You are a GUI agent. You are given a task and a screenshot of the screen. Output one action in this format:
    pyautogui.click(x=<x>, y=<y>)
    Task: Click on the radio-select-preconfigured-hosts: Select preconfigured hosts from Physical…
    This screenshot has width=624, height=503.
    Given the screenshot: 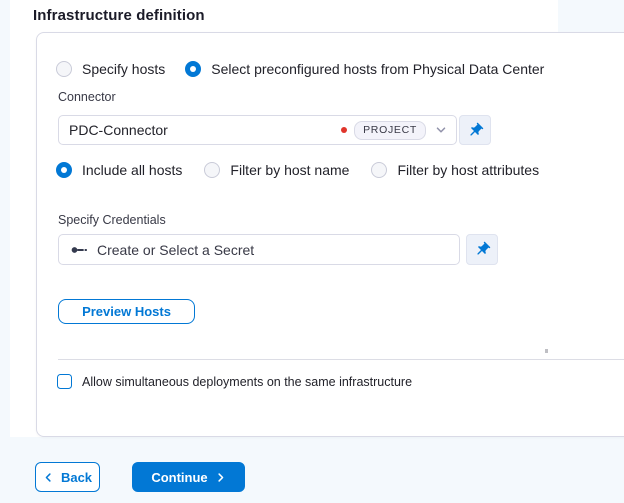 What is the action you would take?
    pyautogui.click(x=364, y=69)
    